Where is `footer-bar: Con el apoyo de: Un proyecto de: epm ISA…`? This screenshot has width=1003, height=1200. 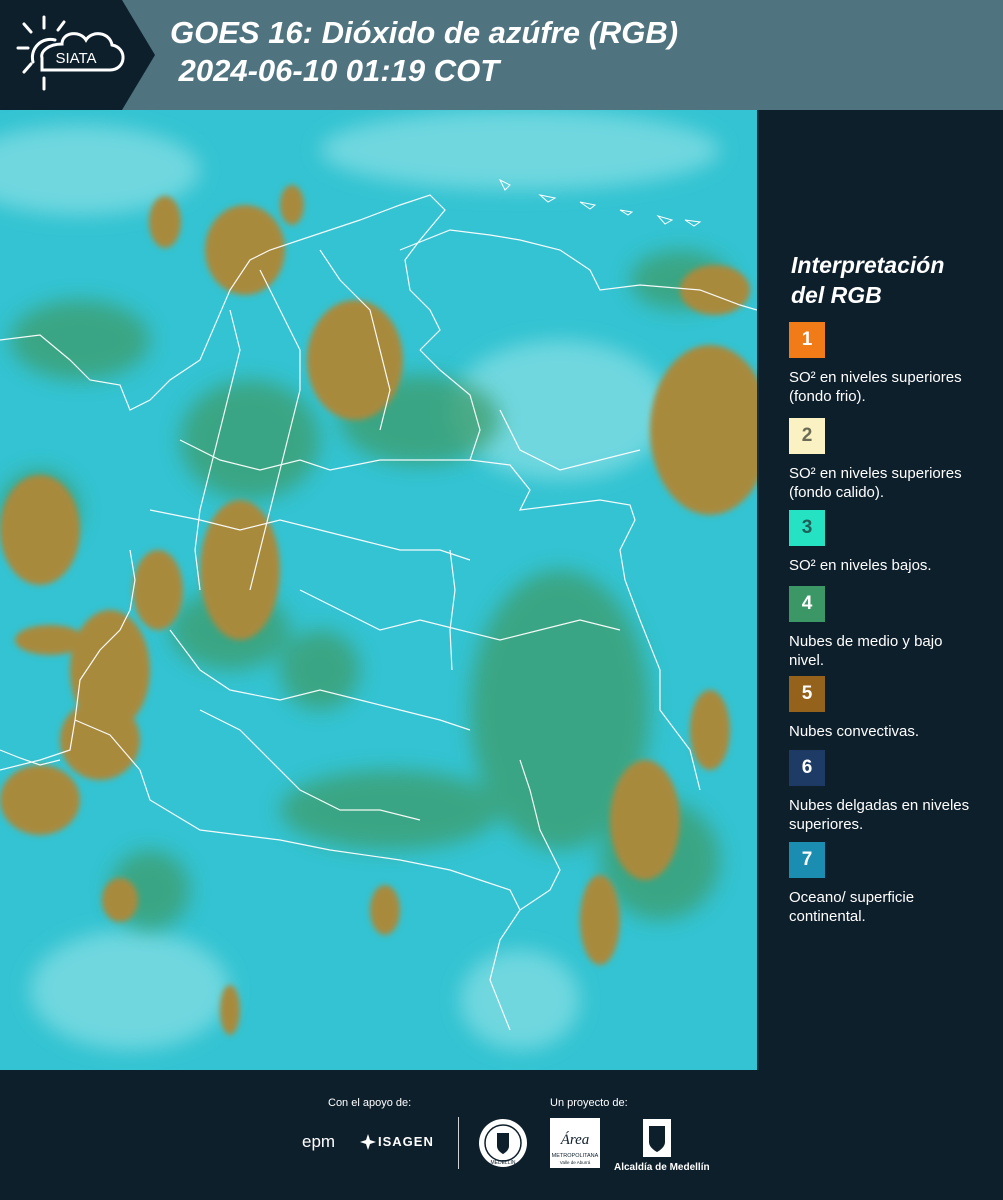 footer-bar: Con el apoyo de: Un proyecto de: epm ISA… is located at coordinates (501, 1135).